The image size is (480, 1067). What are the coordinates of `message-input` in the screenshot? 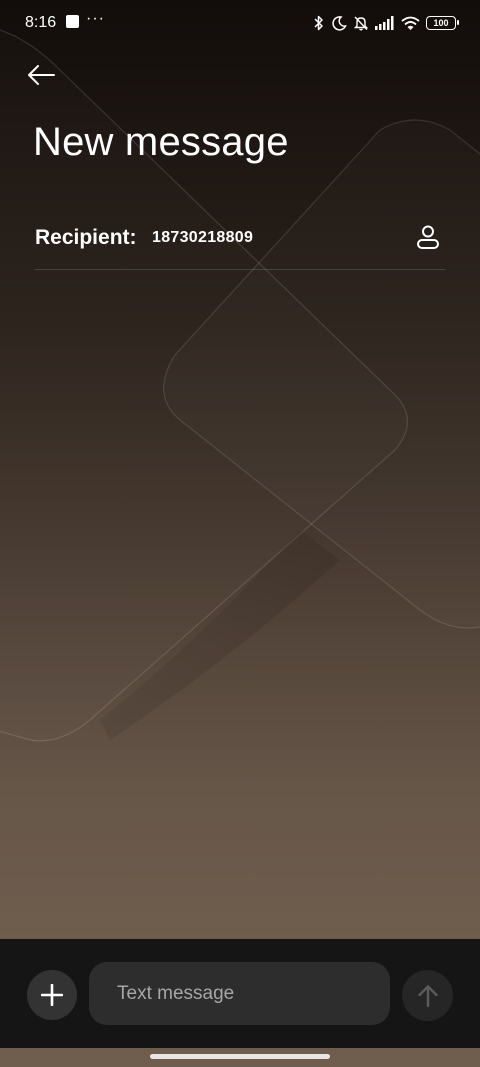 It's located at (239, 993).